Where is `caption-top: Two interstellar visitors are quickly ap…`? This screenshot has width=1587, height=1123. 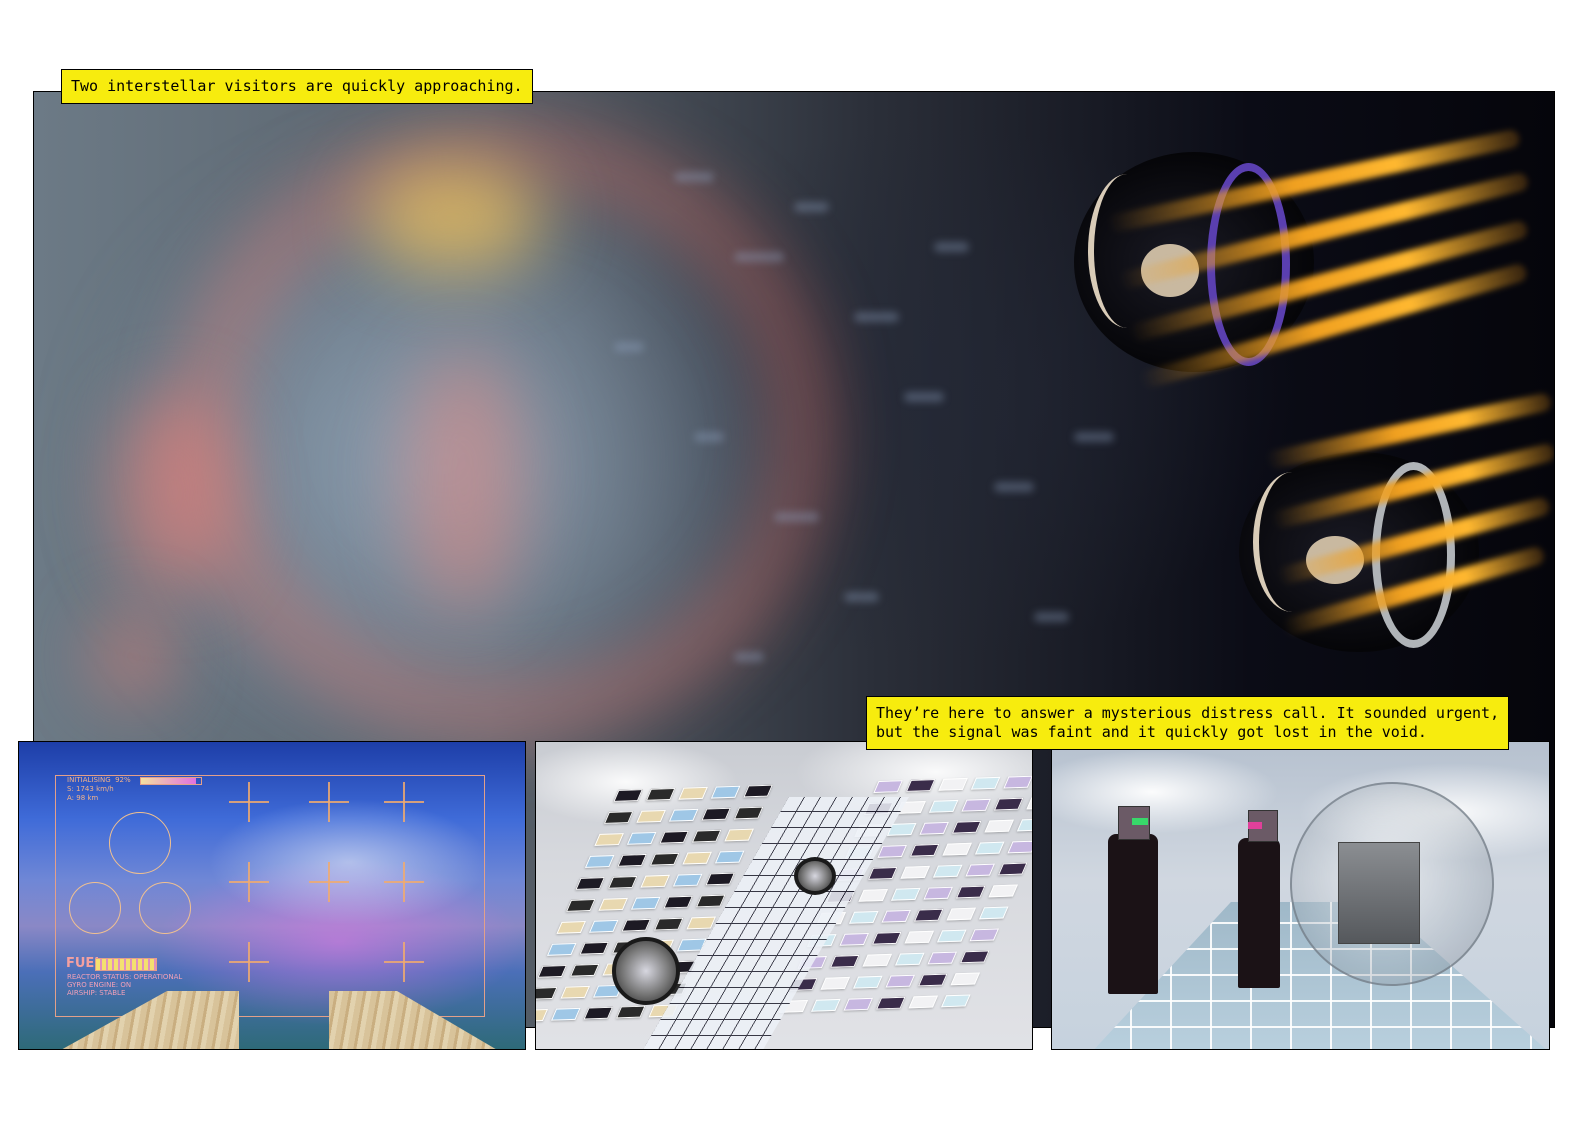 caption-top: Two interstellar visitors are quickly ap… is located at coordinates (297, 86).